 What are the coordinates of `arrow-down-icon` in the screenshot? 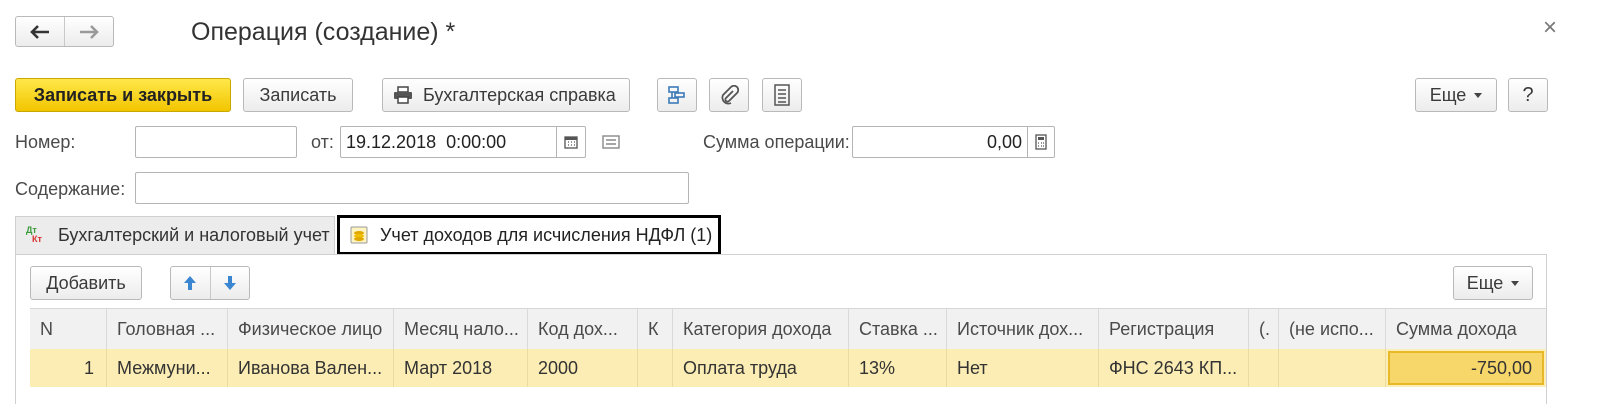 It's located at (229, 283).